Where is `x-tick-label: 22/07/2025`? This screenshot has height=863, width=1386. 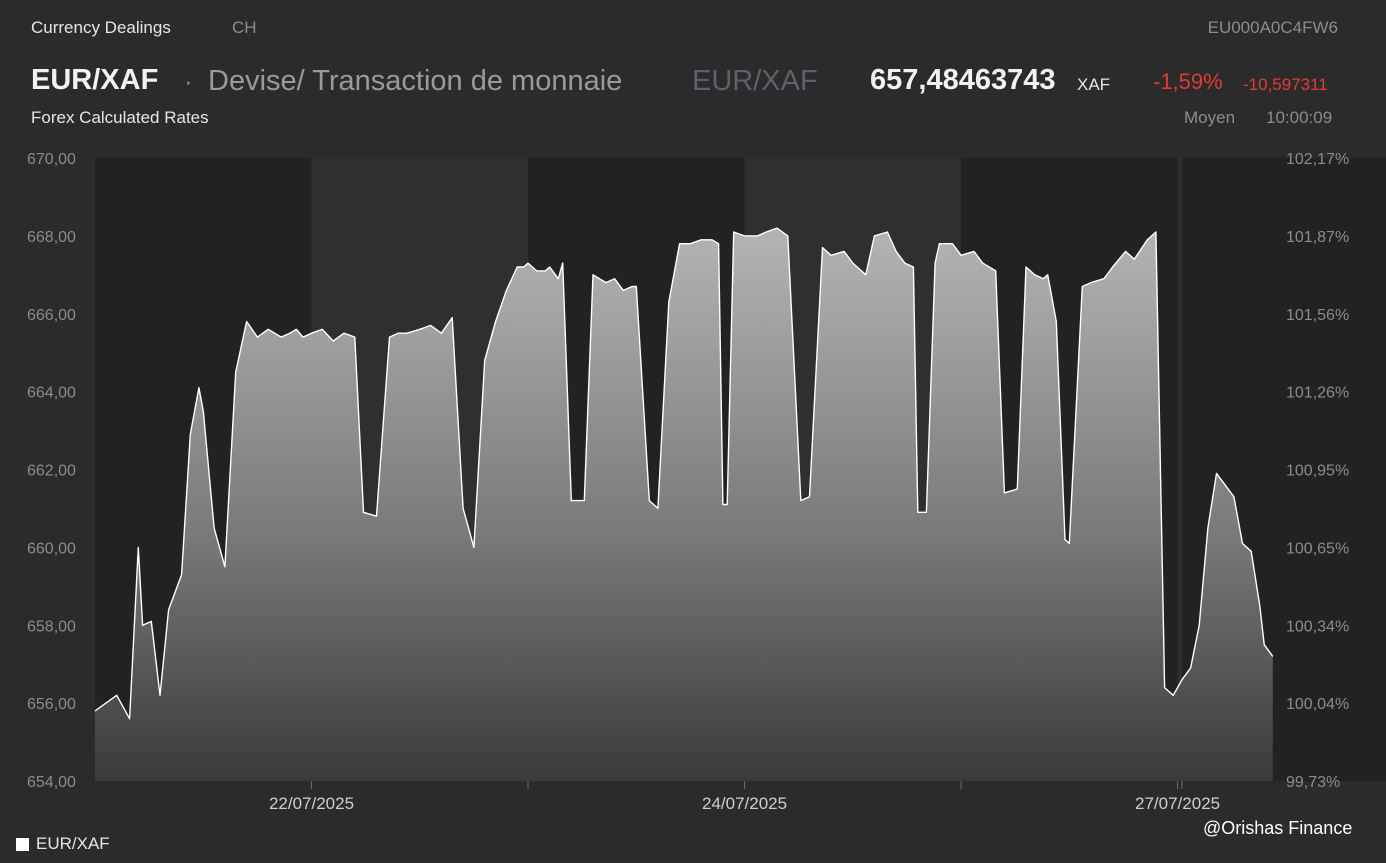 x-tick-label: 22/07/2025 is located at coordinates (311, 803).